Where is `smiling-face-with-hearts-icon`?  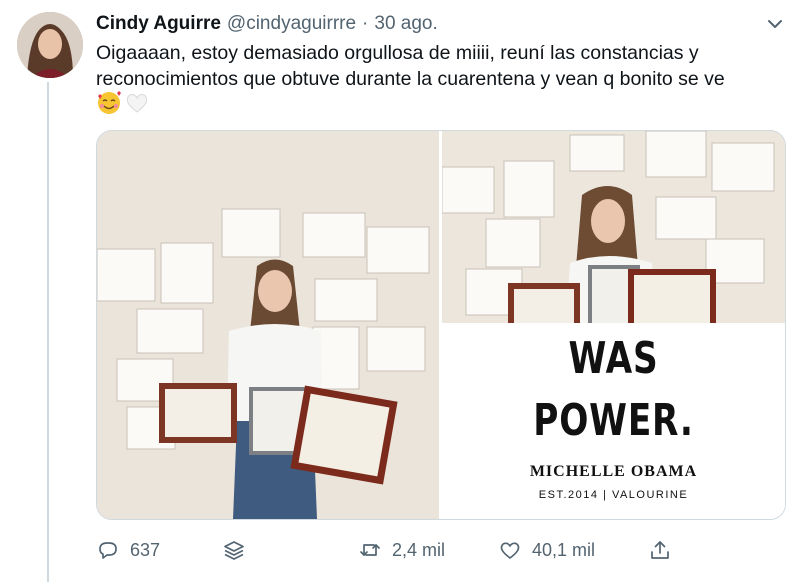 smiling-face-with-hearts-icon is located at coordinates (109, 103).